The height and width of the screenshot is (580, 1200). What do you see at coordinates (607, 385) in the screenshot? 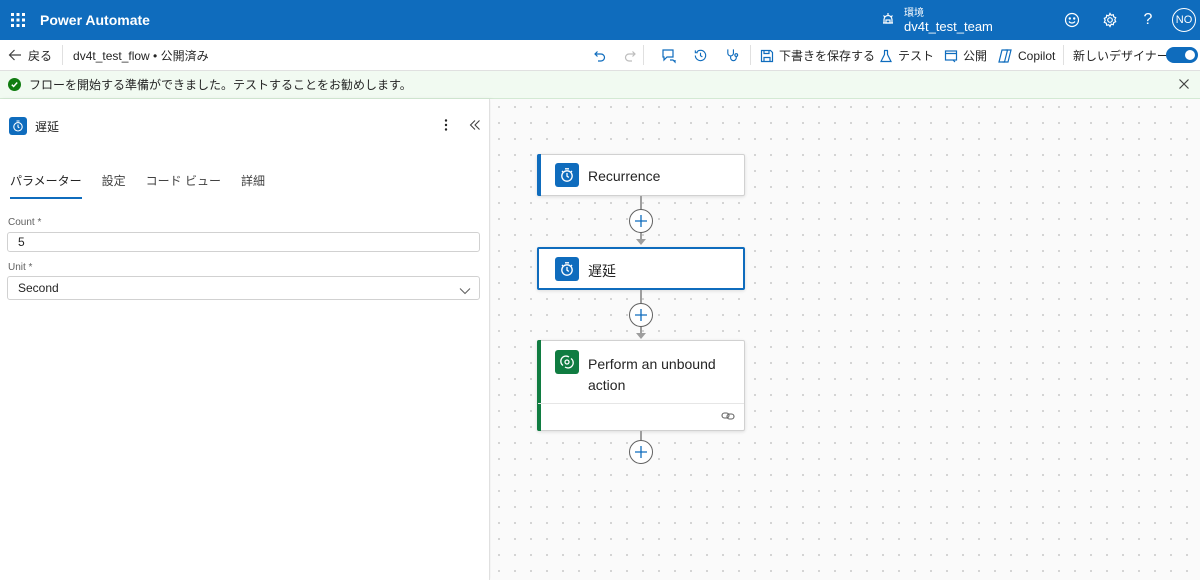
I see `node-label-line-2: action` at bounding box center [607, 385].